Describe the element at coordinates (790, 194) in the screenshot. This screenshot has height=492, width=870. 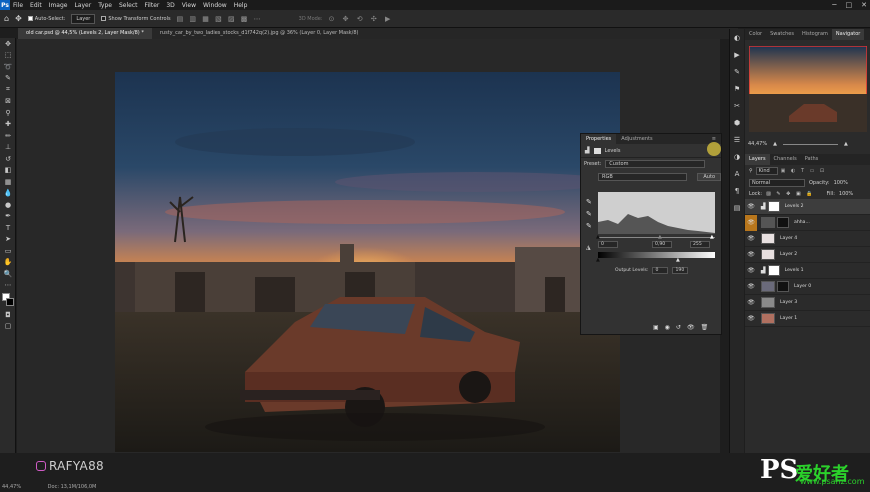
I see `lock-icons: ▨ ✎ ✥ ▣ 🔒` at that location.